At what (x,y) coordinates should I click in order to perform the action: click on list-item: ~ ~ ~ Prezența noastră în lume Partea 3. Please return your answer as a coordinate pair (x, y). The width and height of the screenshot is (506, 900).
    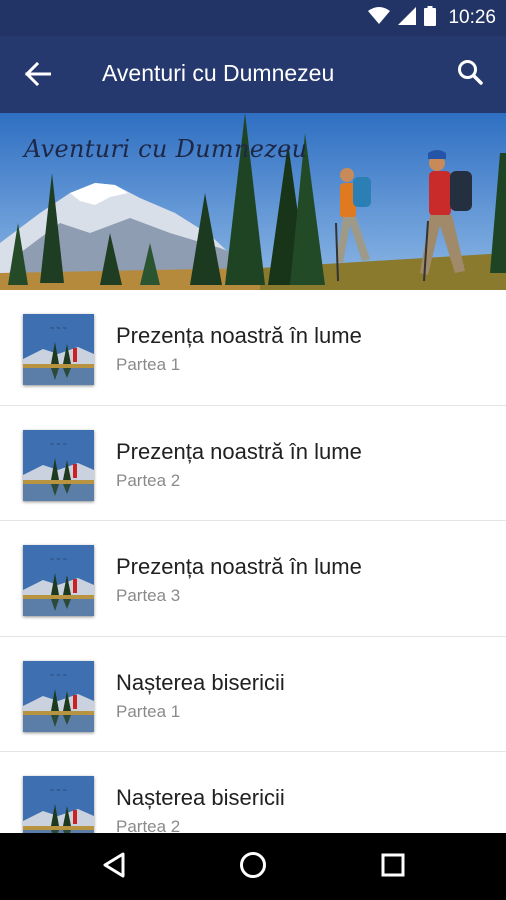
    Looking at the image, I should click on (253, 579).